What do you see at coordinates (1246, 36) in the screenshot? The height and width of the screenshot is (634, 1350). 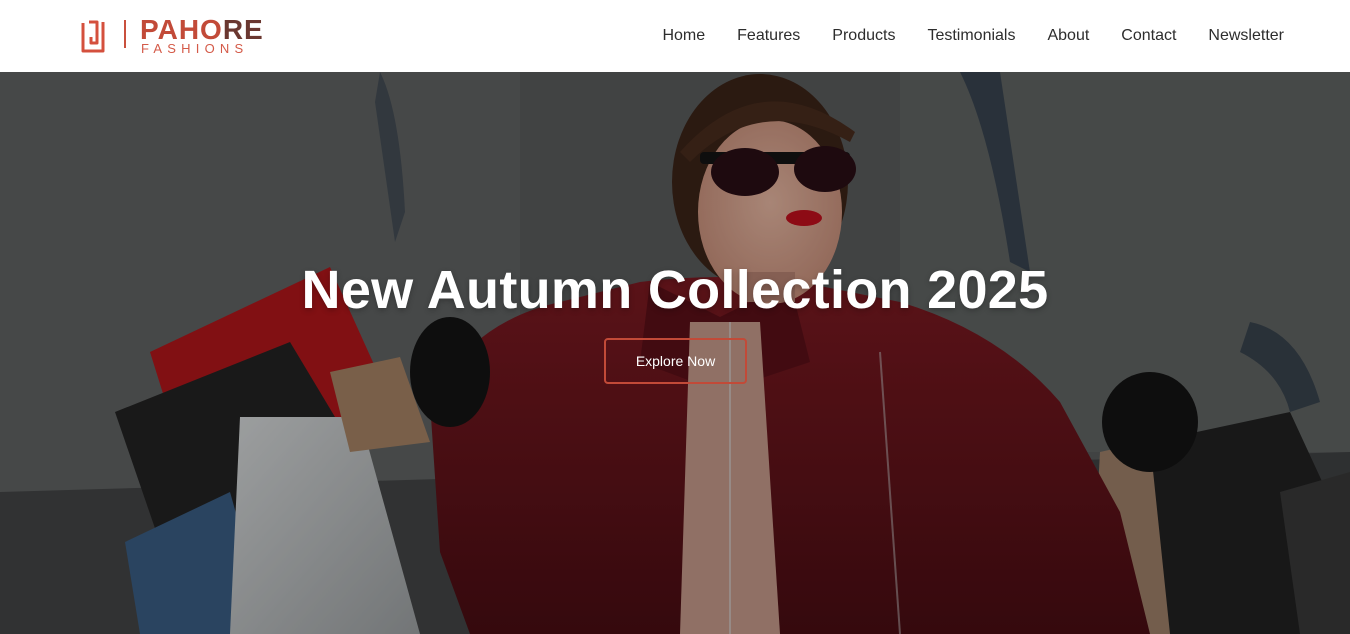 I see `nav-link-newsletter: Newsletter` at bounding box center [1246, 36].